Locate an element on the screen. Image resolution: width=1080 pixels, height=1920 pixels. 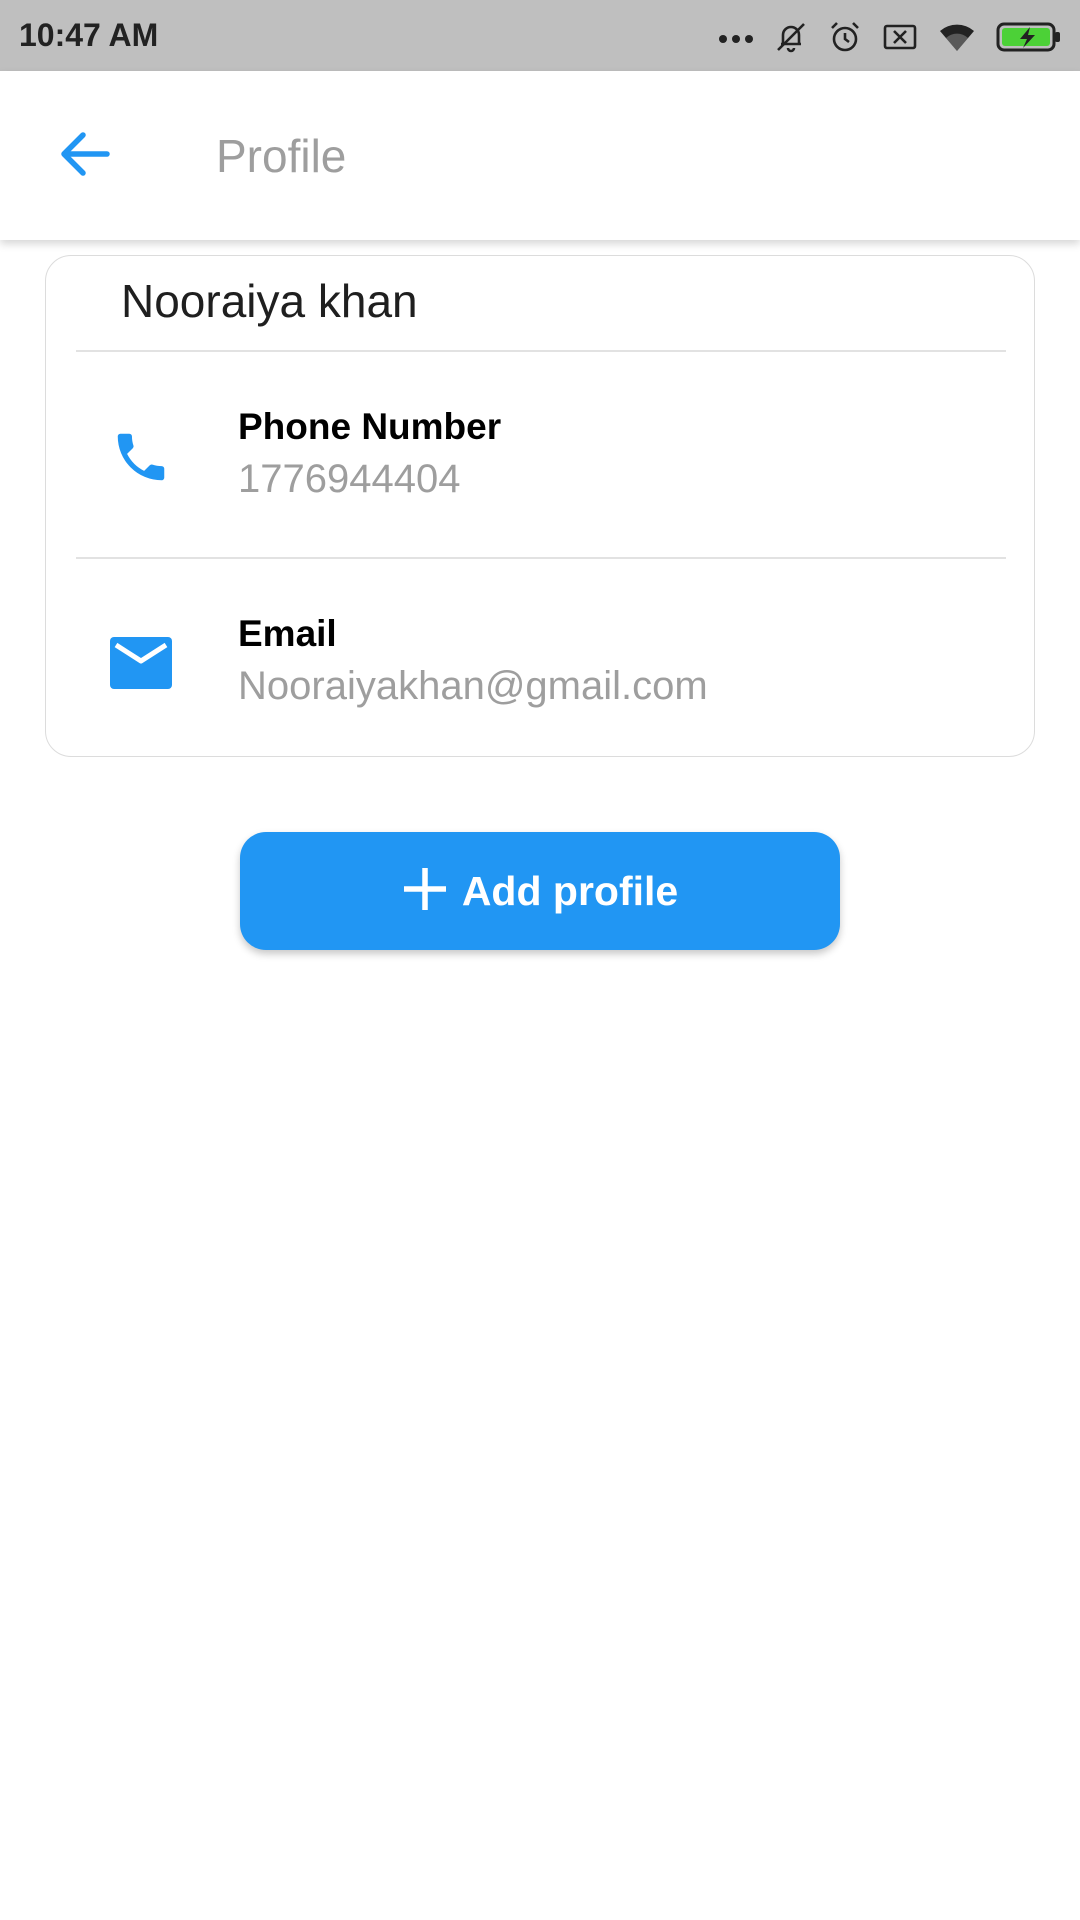
muted-bell-icon is located at coordinates (791, 37).